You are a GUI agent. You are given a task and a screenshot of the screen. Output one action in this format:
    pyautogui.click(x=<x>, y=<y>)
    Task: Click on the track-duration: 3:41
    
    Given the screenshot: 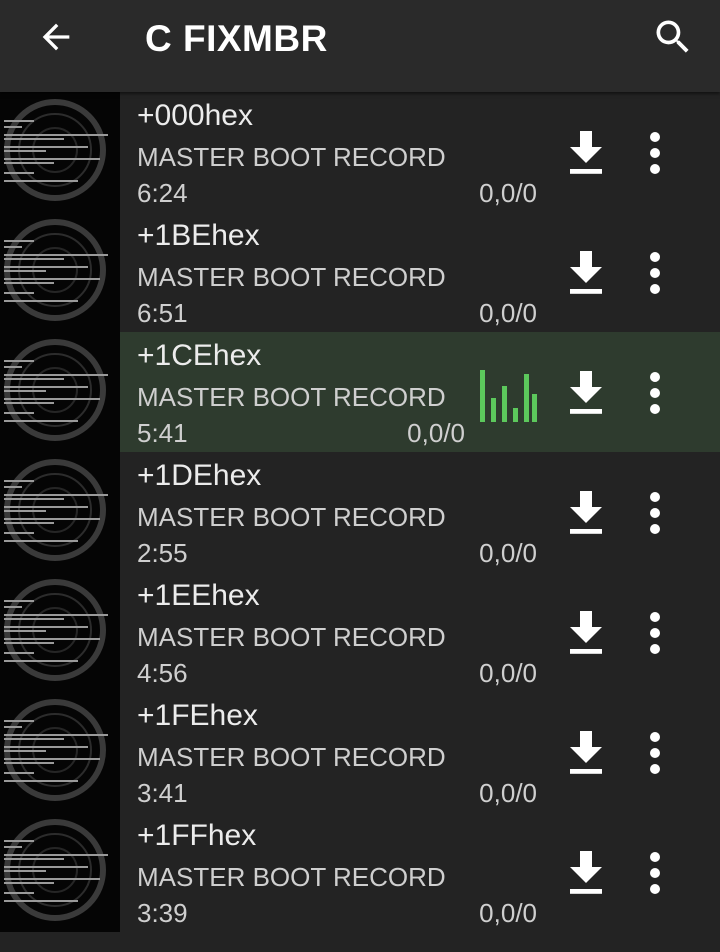 What is the action you would take?
    pyautogui.click(x=162, y=793)
    